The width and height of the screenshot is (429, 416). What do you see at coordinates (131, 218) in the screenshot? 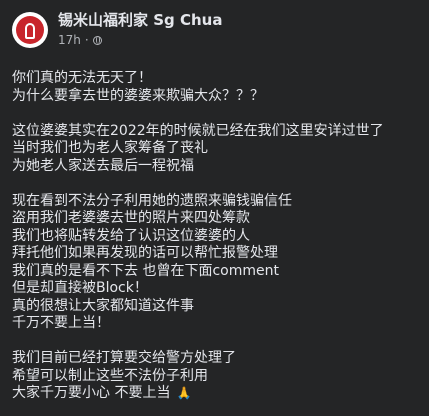
I see `post-line: 盗用我们老婆婆去世的照片来四处筹款` at bounding box center [131, 218].